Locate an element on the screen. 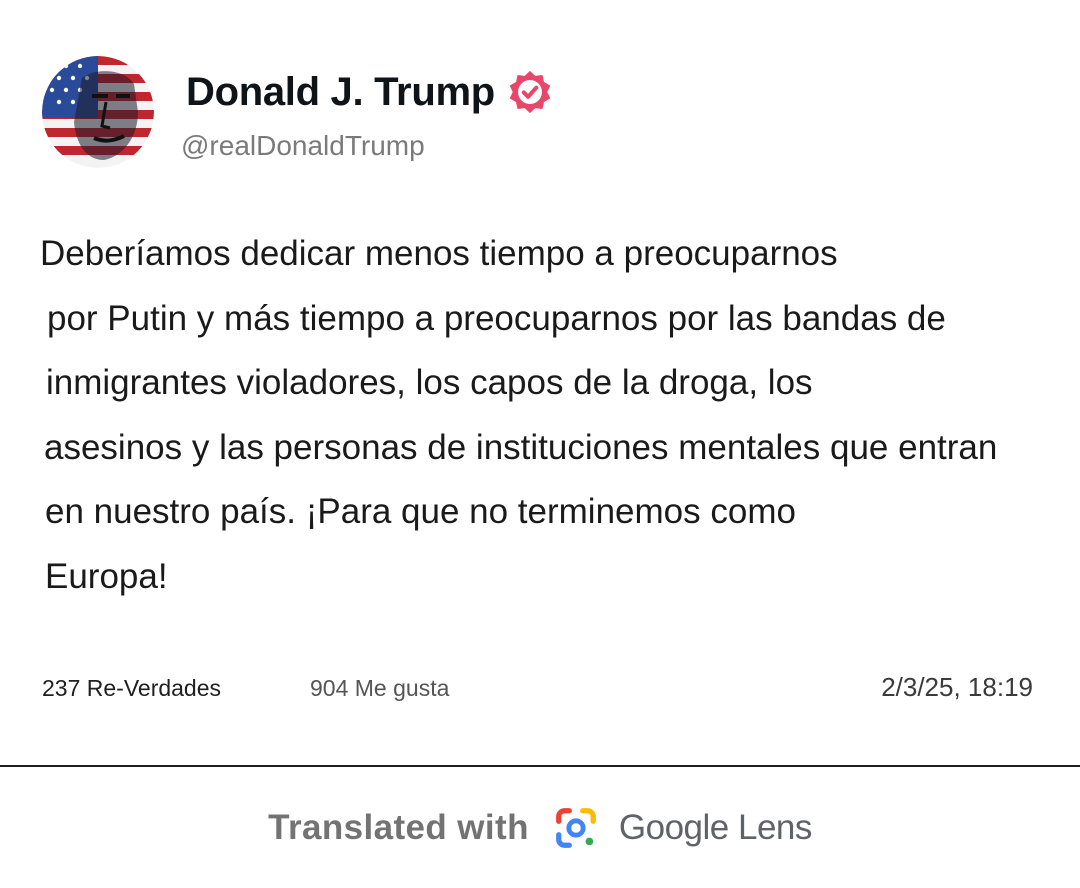 The image size is (1080, 888). author-avatar is located at coordinates (98, 112).